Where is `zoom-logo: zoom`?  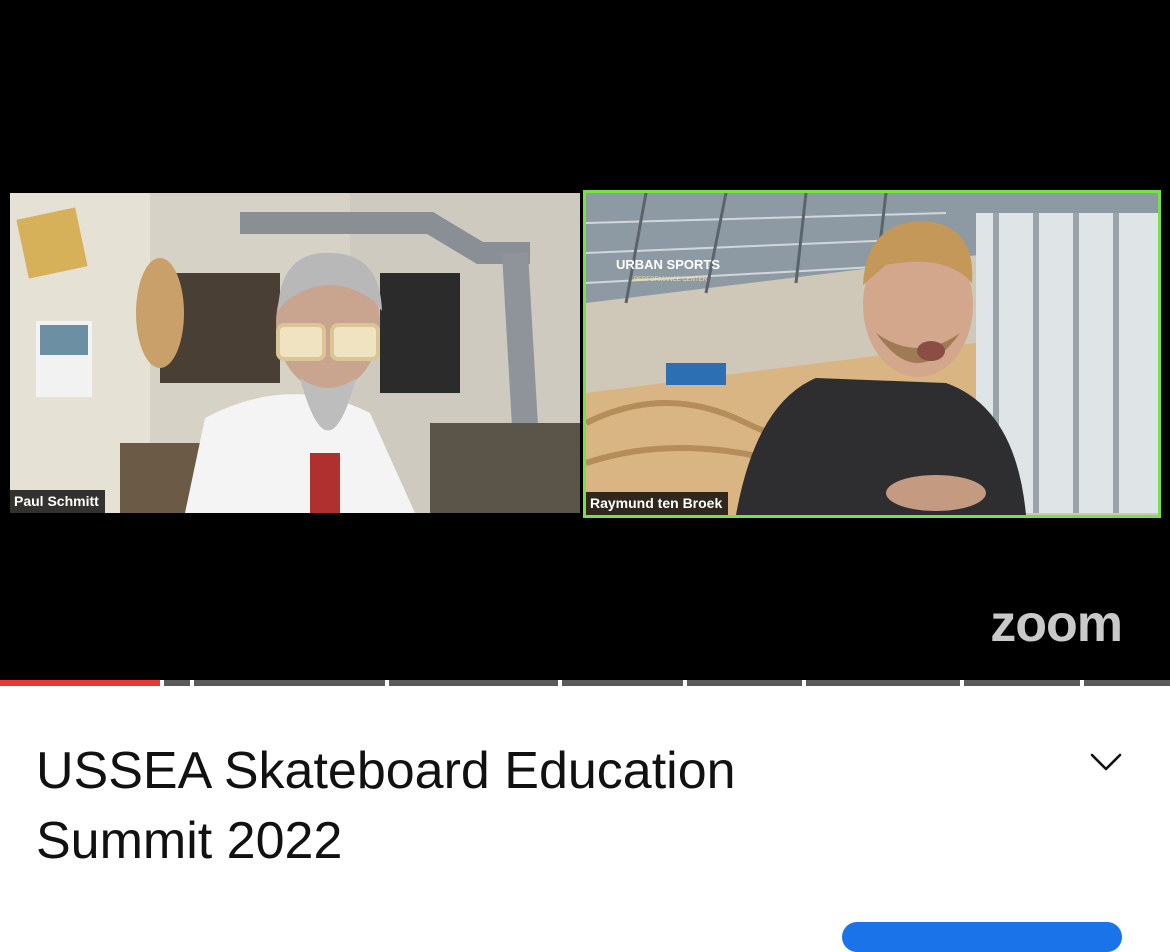 zoom-logo: zoom is located at coordinates (1056, 624).